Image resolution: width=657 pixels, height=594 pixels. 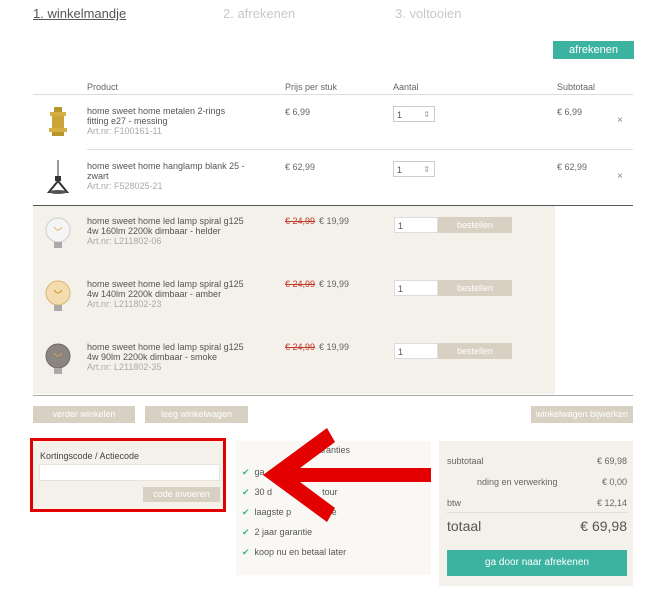 What do you see at coordinates (576, 87) in the screenshot?
I see `header-subtotal: Subtotaal` at bounding box center [576, 87].